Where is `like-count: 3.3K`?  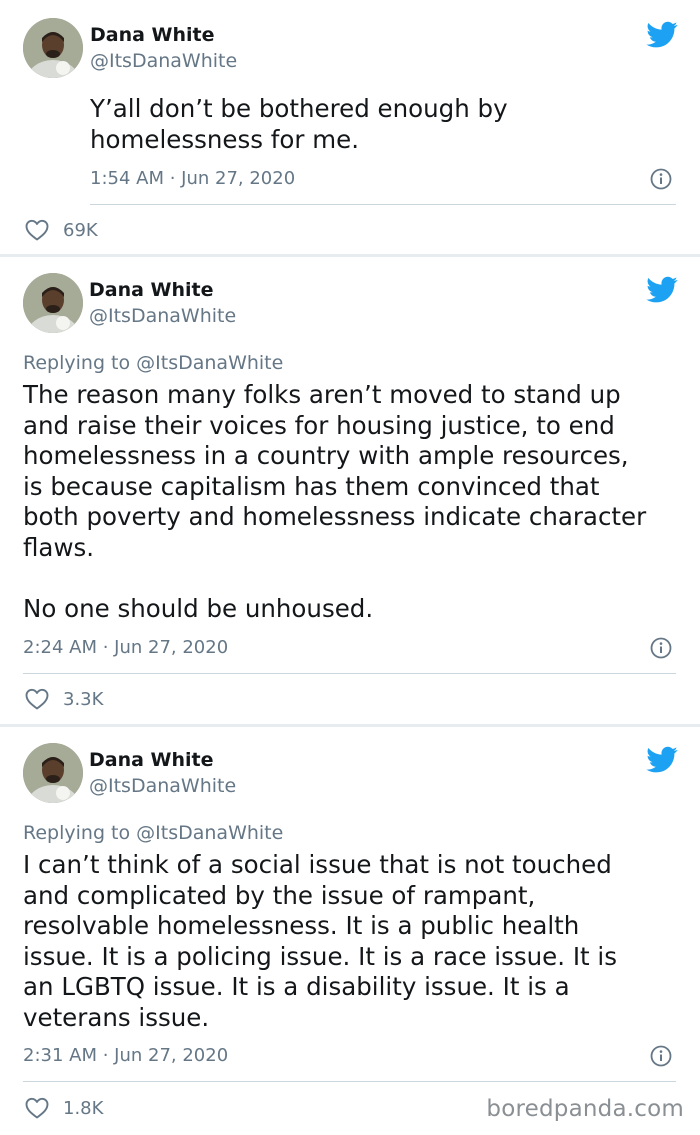
like-count: 3.3K is located at coordinates (83, 699).